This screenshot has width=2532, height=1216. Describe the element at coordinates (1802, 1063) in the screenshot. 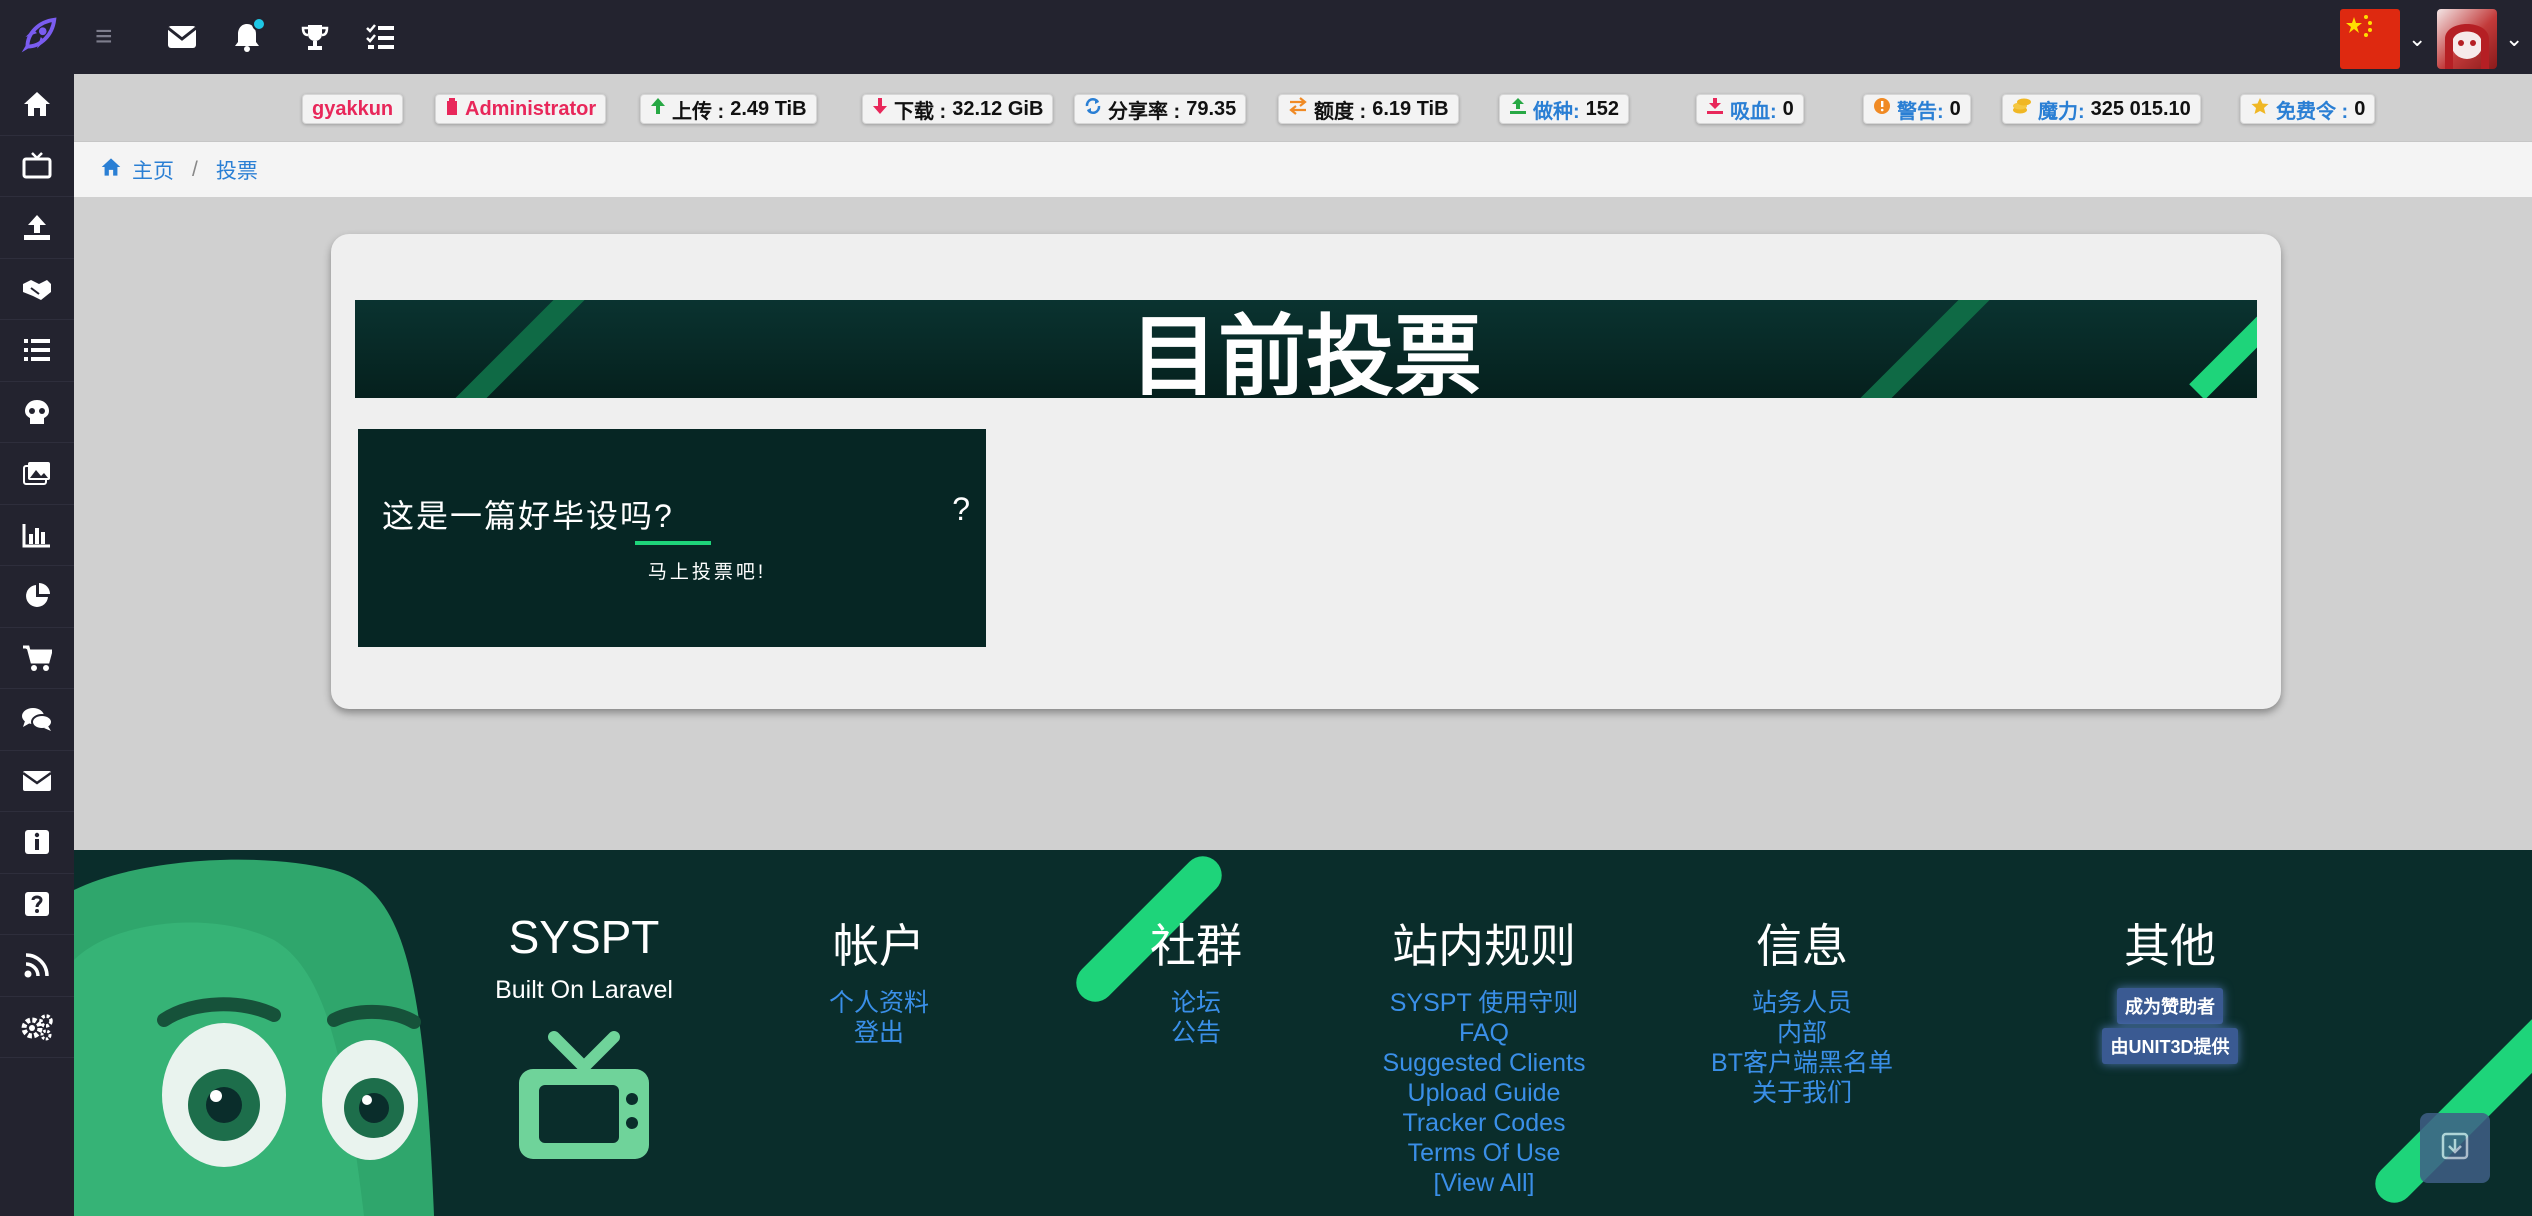

I see `footer-link-client-blacklist: BT客户端黑名单` at that location.